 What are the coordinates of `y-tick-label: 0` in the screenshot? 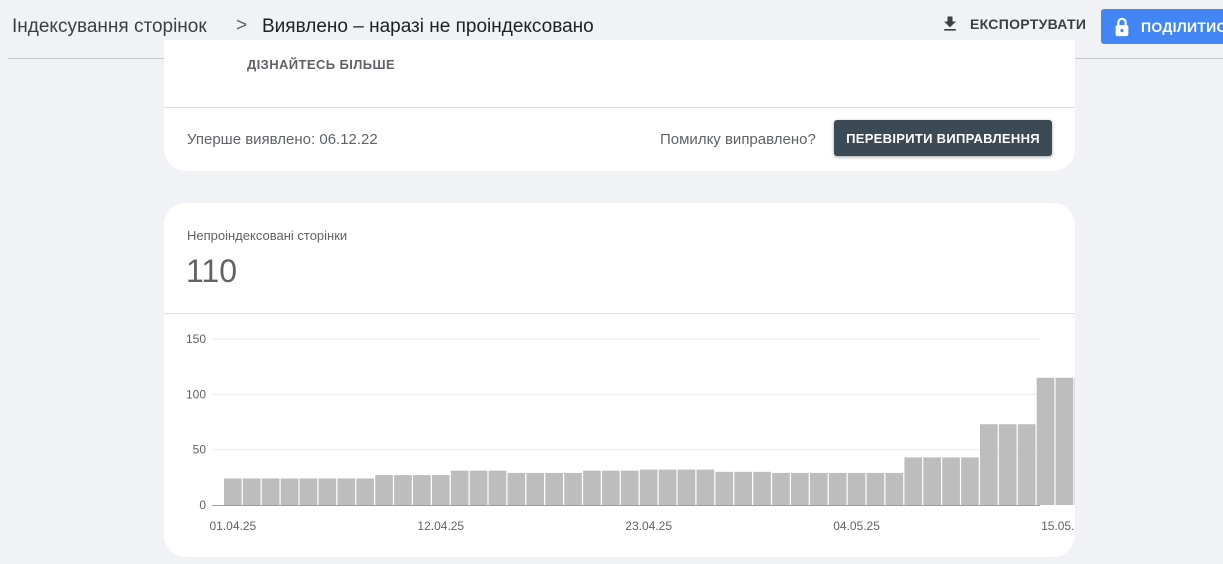 It's located at (202, 505).